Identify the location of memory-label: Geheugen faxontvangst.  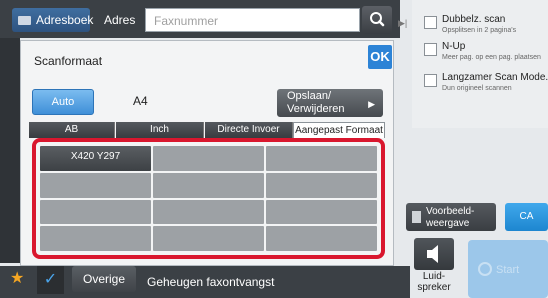
(211, 282).